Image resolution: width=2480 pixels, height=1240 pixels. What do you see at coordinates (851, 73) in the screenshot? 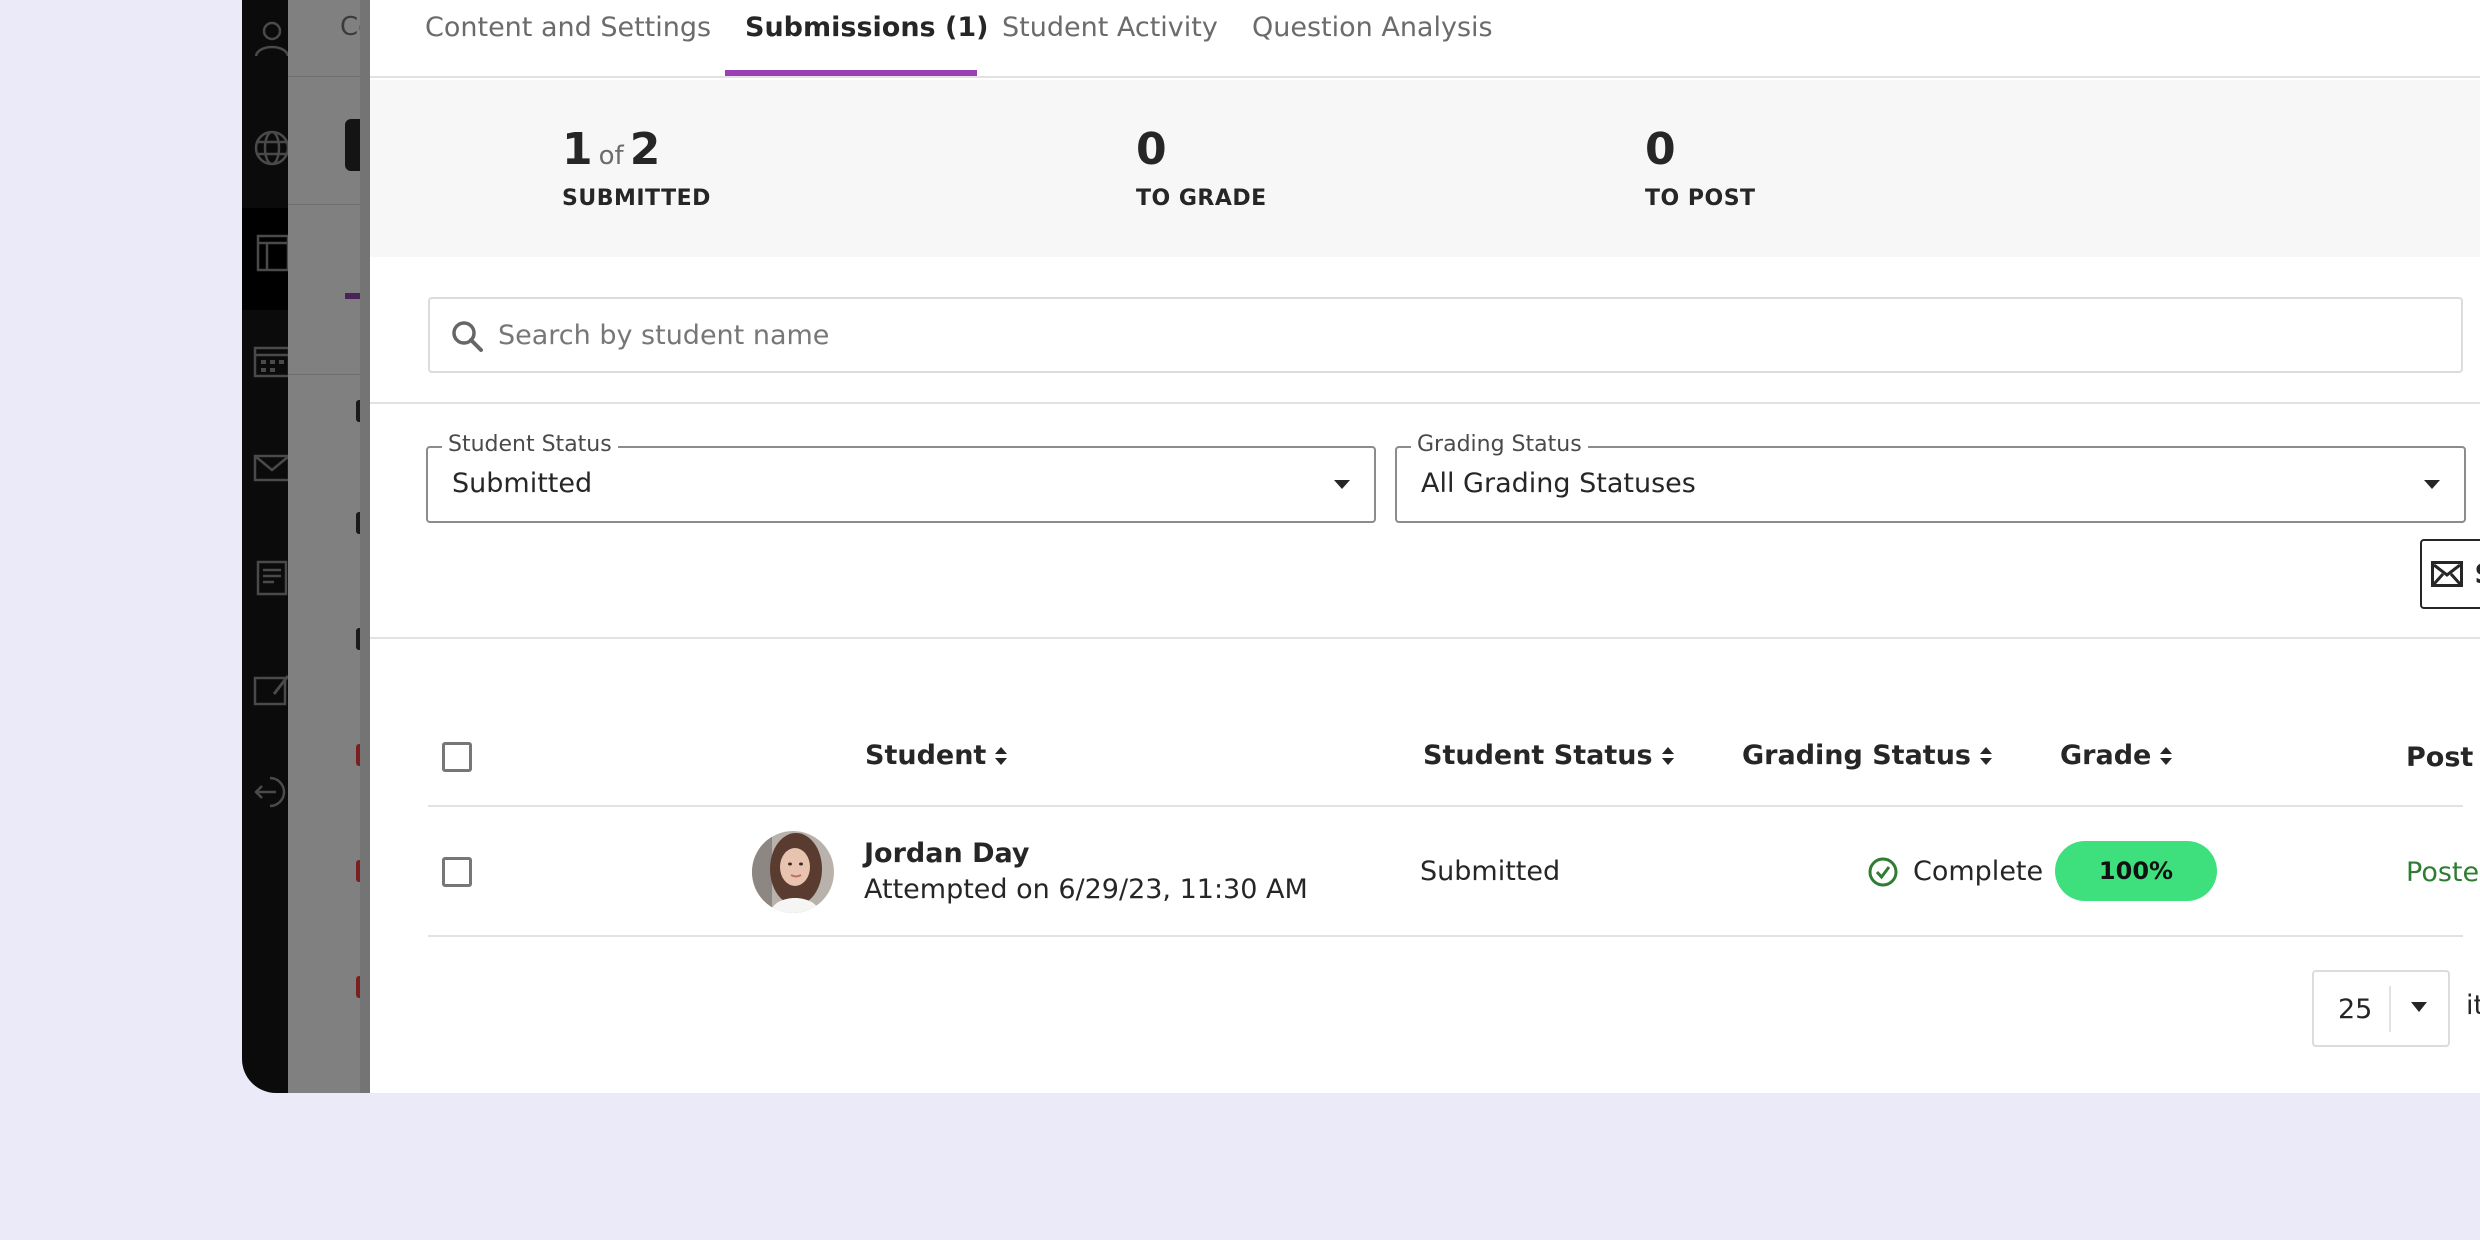
I see `active-tab-indicator` at bounding box center [851, 73].